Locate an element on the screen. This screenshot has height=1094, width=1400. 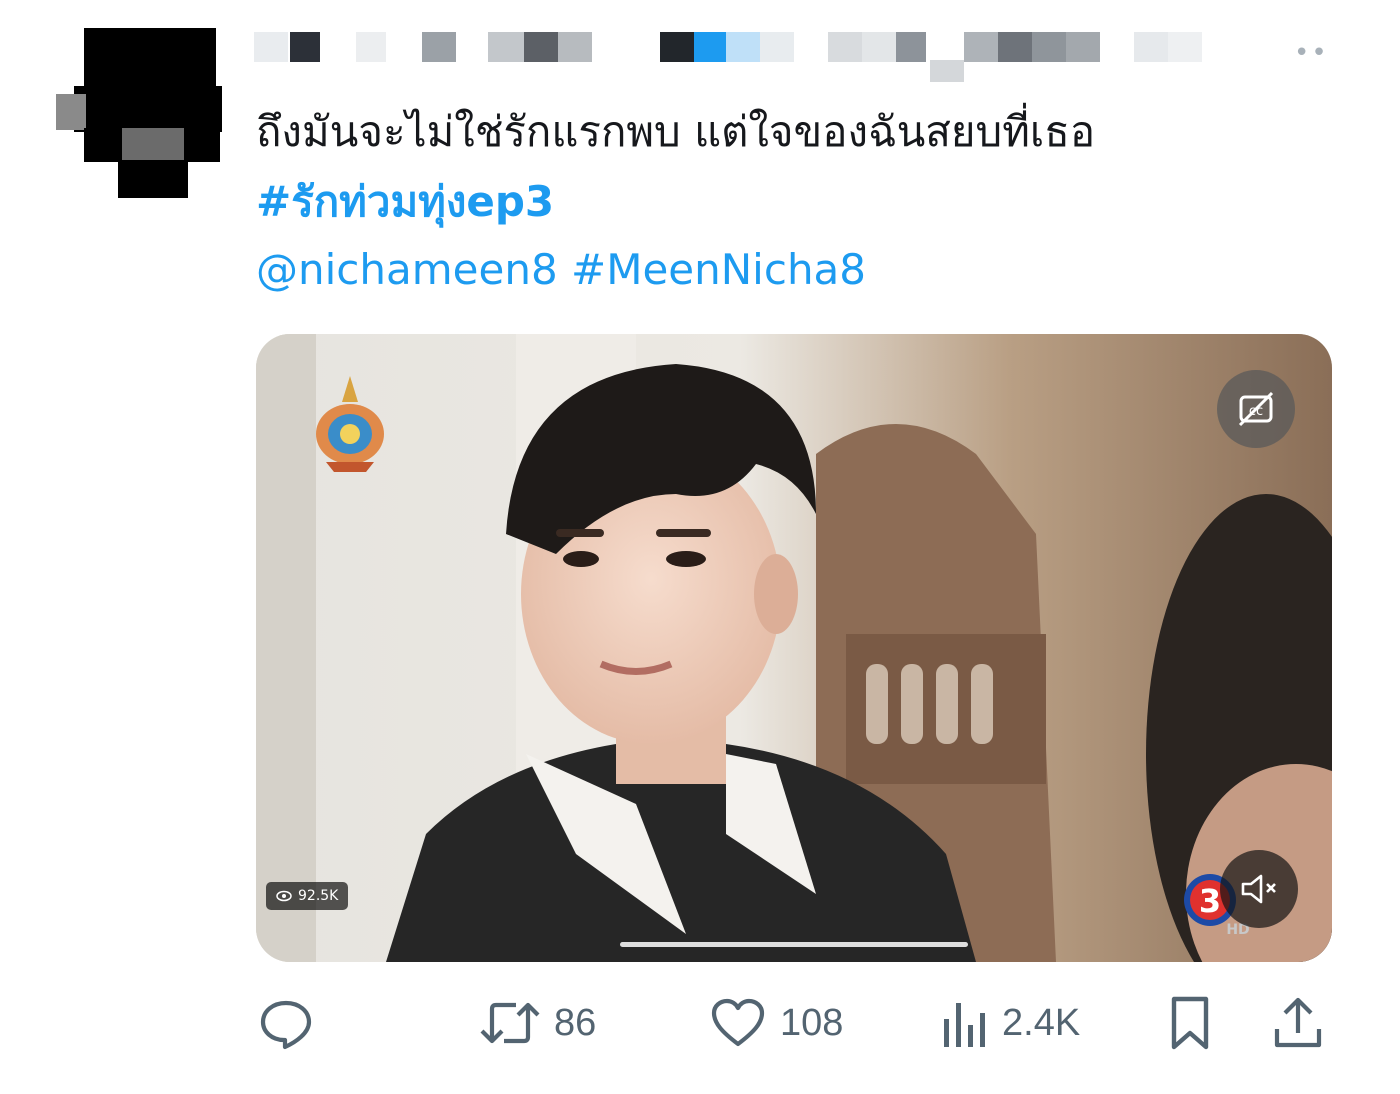
like-button: 108 is located at coordinates (776, 1023).